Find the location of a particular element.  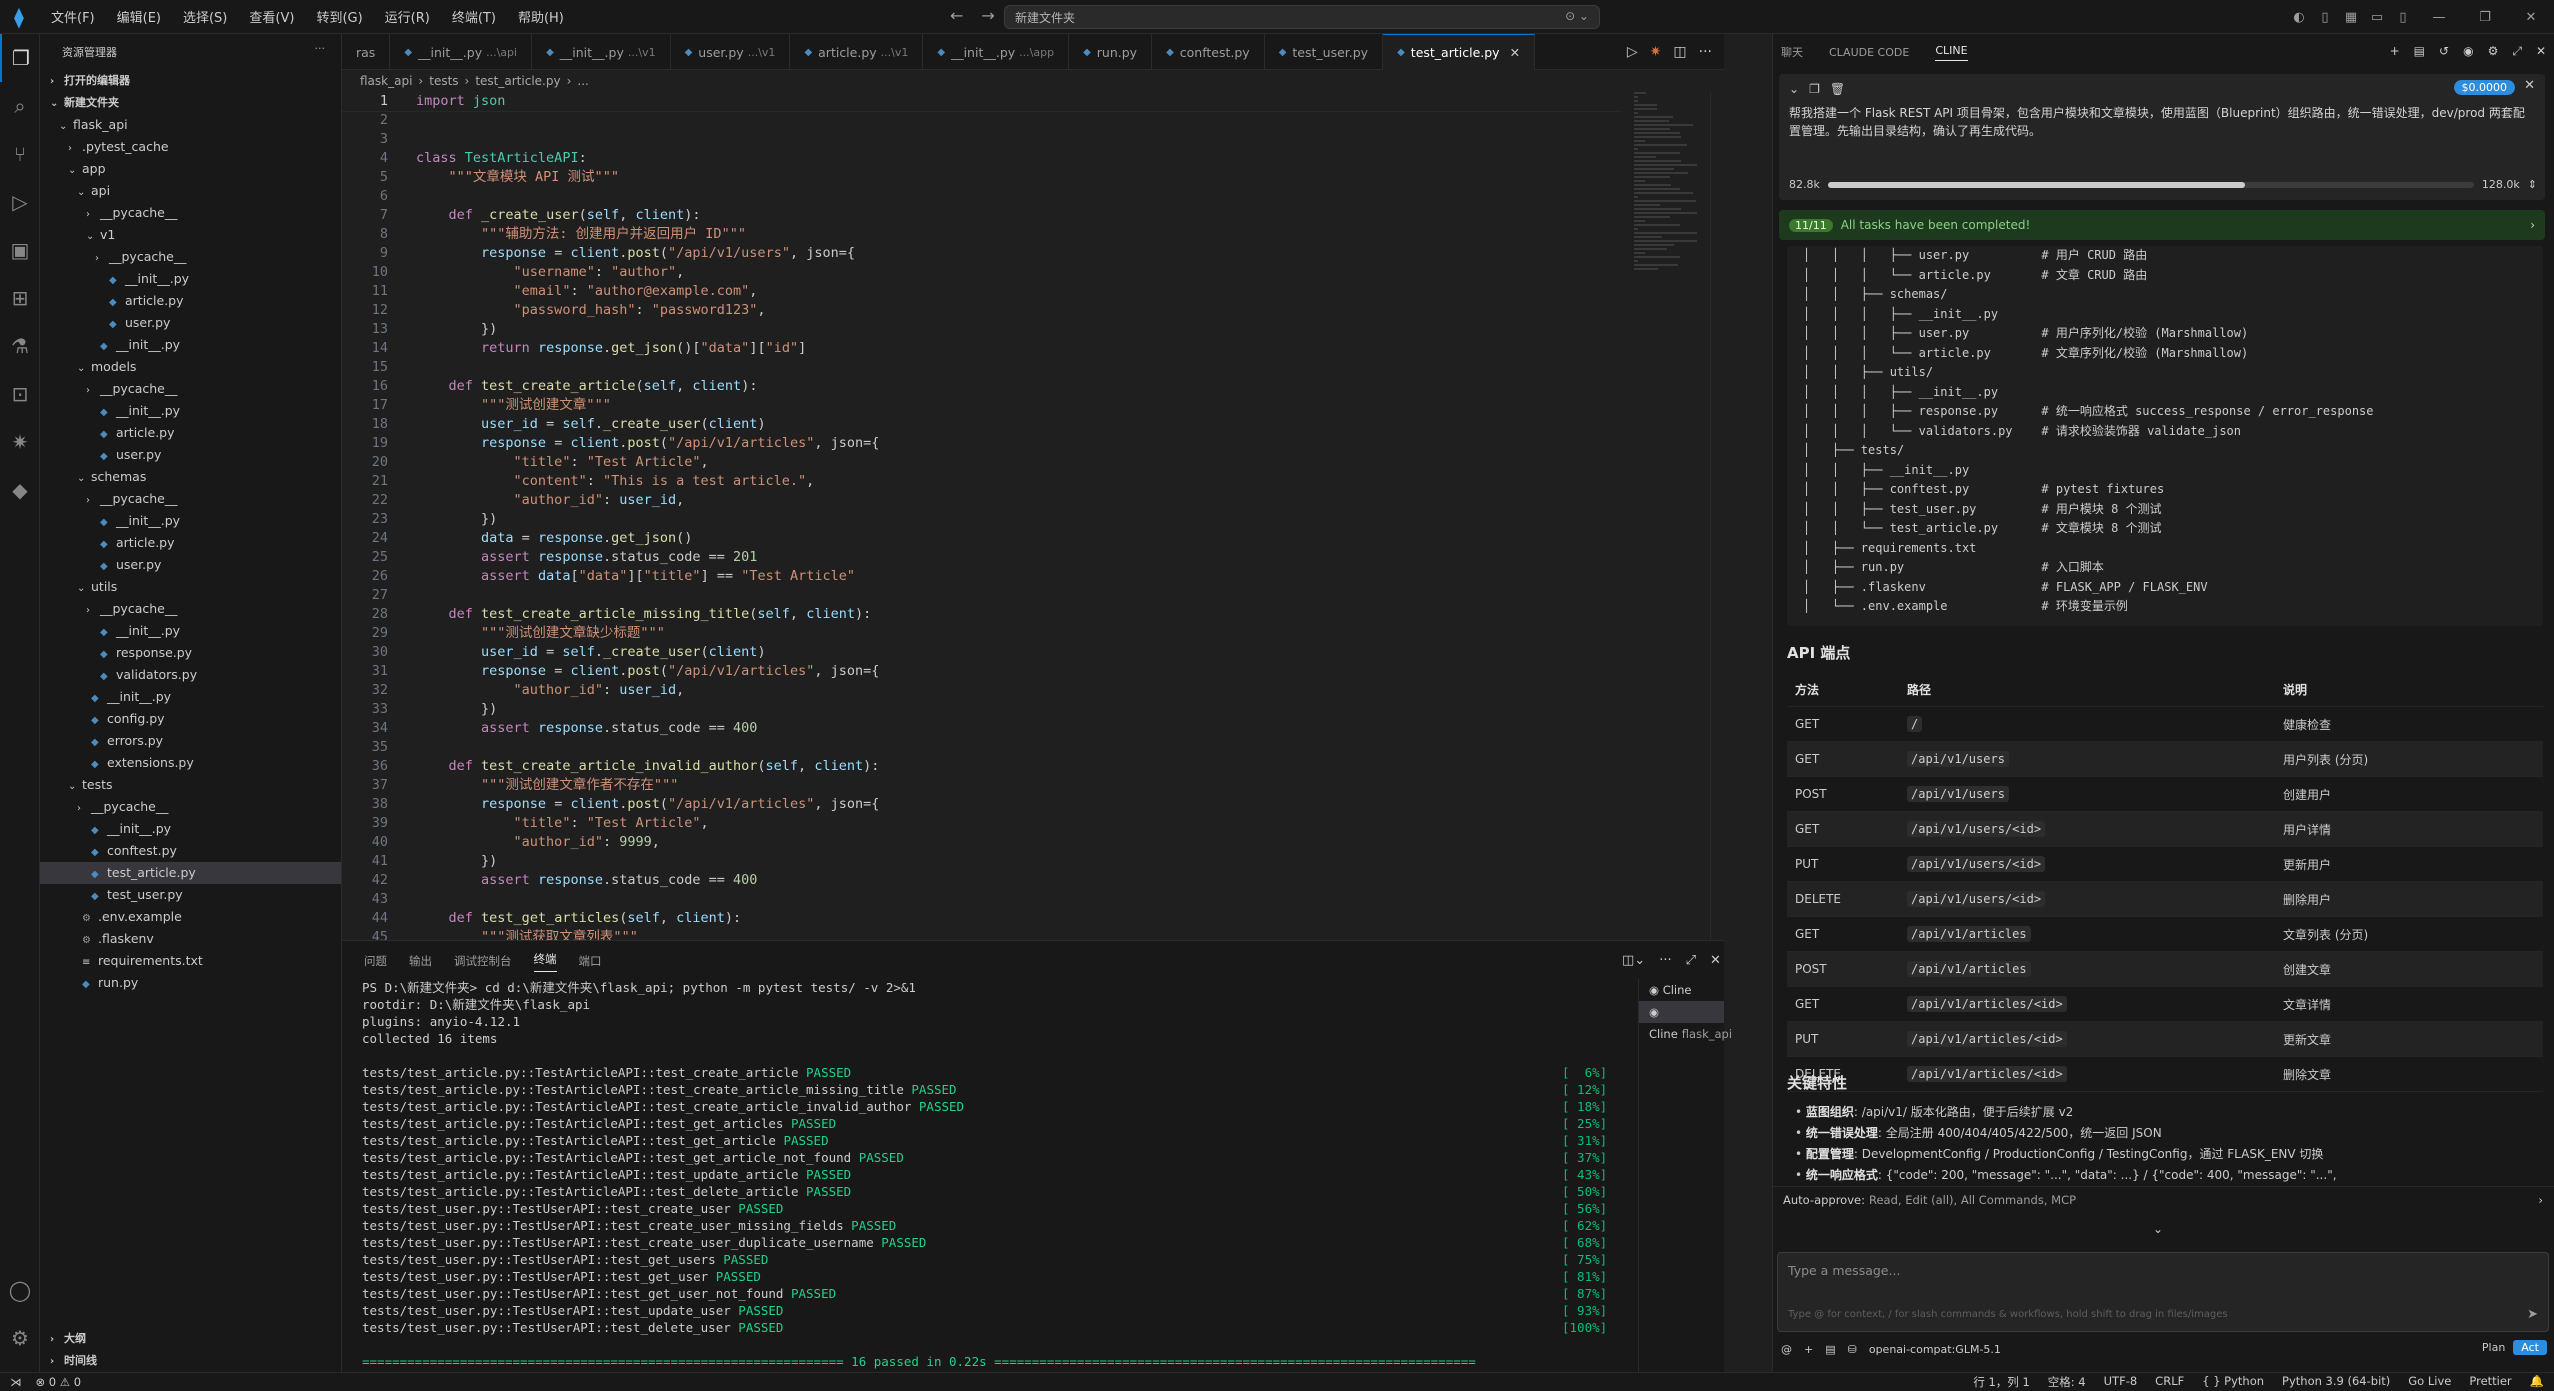

run-python-icon: ▷ is located at coordinates (1632, 52).